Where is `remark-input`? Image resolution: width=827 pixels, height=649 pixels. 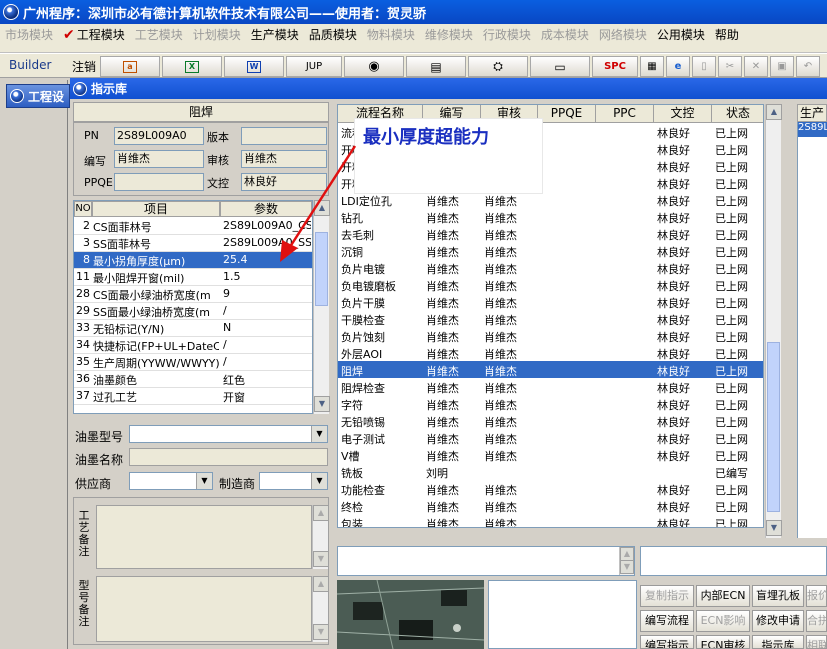 remark-input is located at coordinates (486, 561).